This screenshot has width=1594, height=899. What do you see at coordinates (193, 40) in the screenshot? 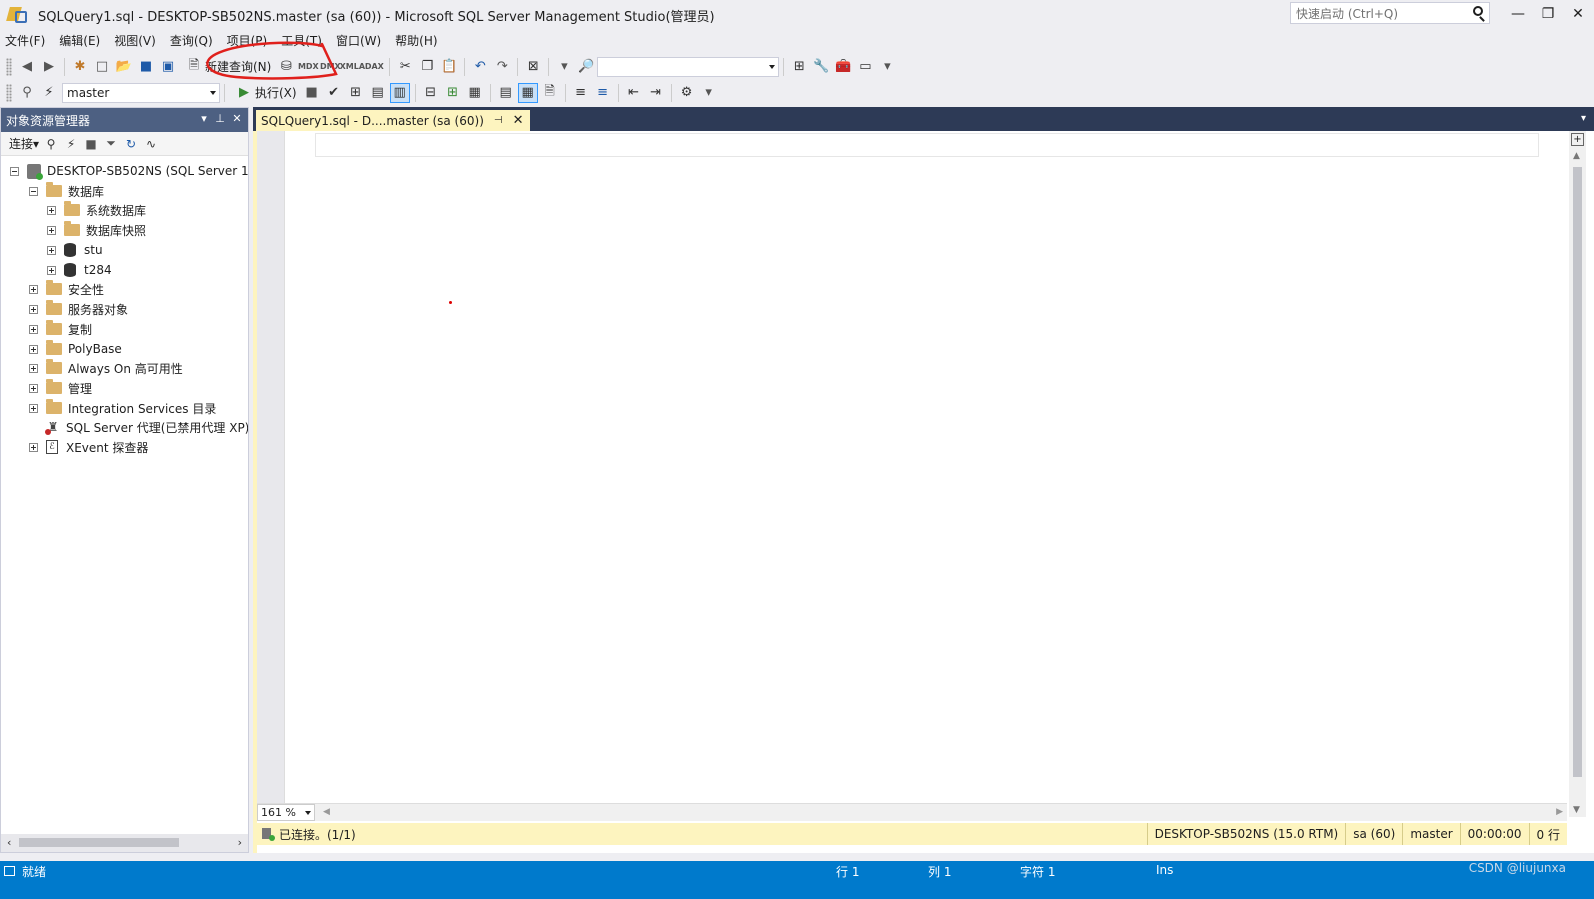
I see `menu-query: 查询(Q)` at bounding box center [193, 40].